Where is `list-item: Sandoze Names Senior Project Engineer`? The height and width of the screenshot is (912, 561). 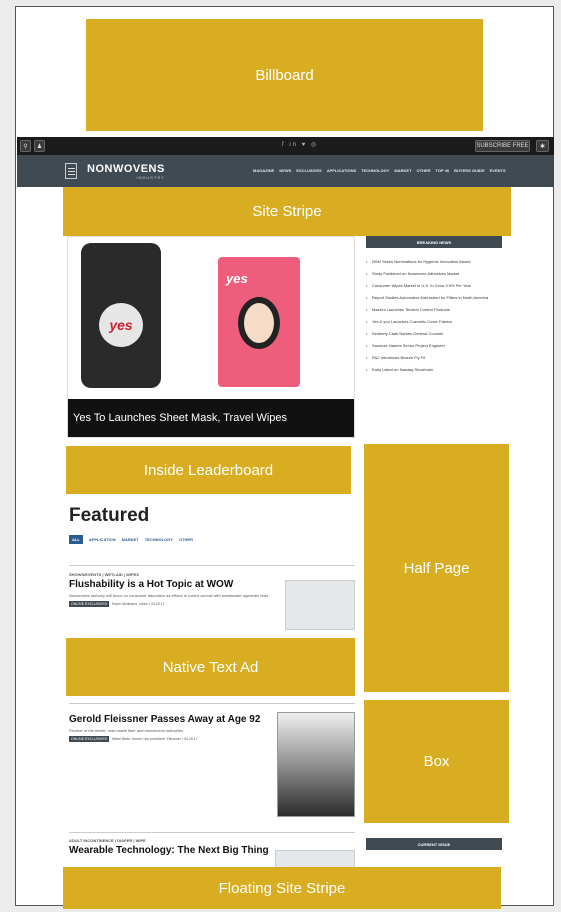
list-item: Sandoze Names Senior Project Engineer is located at coordinates (434, 345).